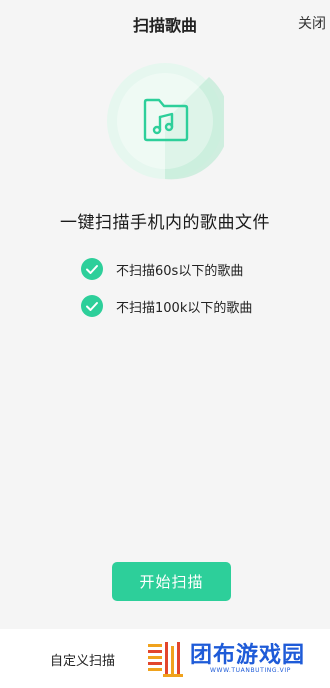  I want to click on watermark-title: 团布游戏园, so click(248, 655).